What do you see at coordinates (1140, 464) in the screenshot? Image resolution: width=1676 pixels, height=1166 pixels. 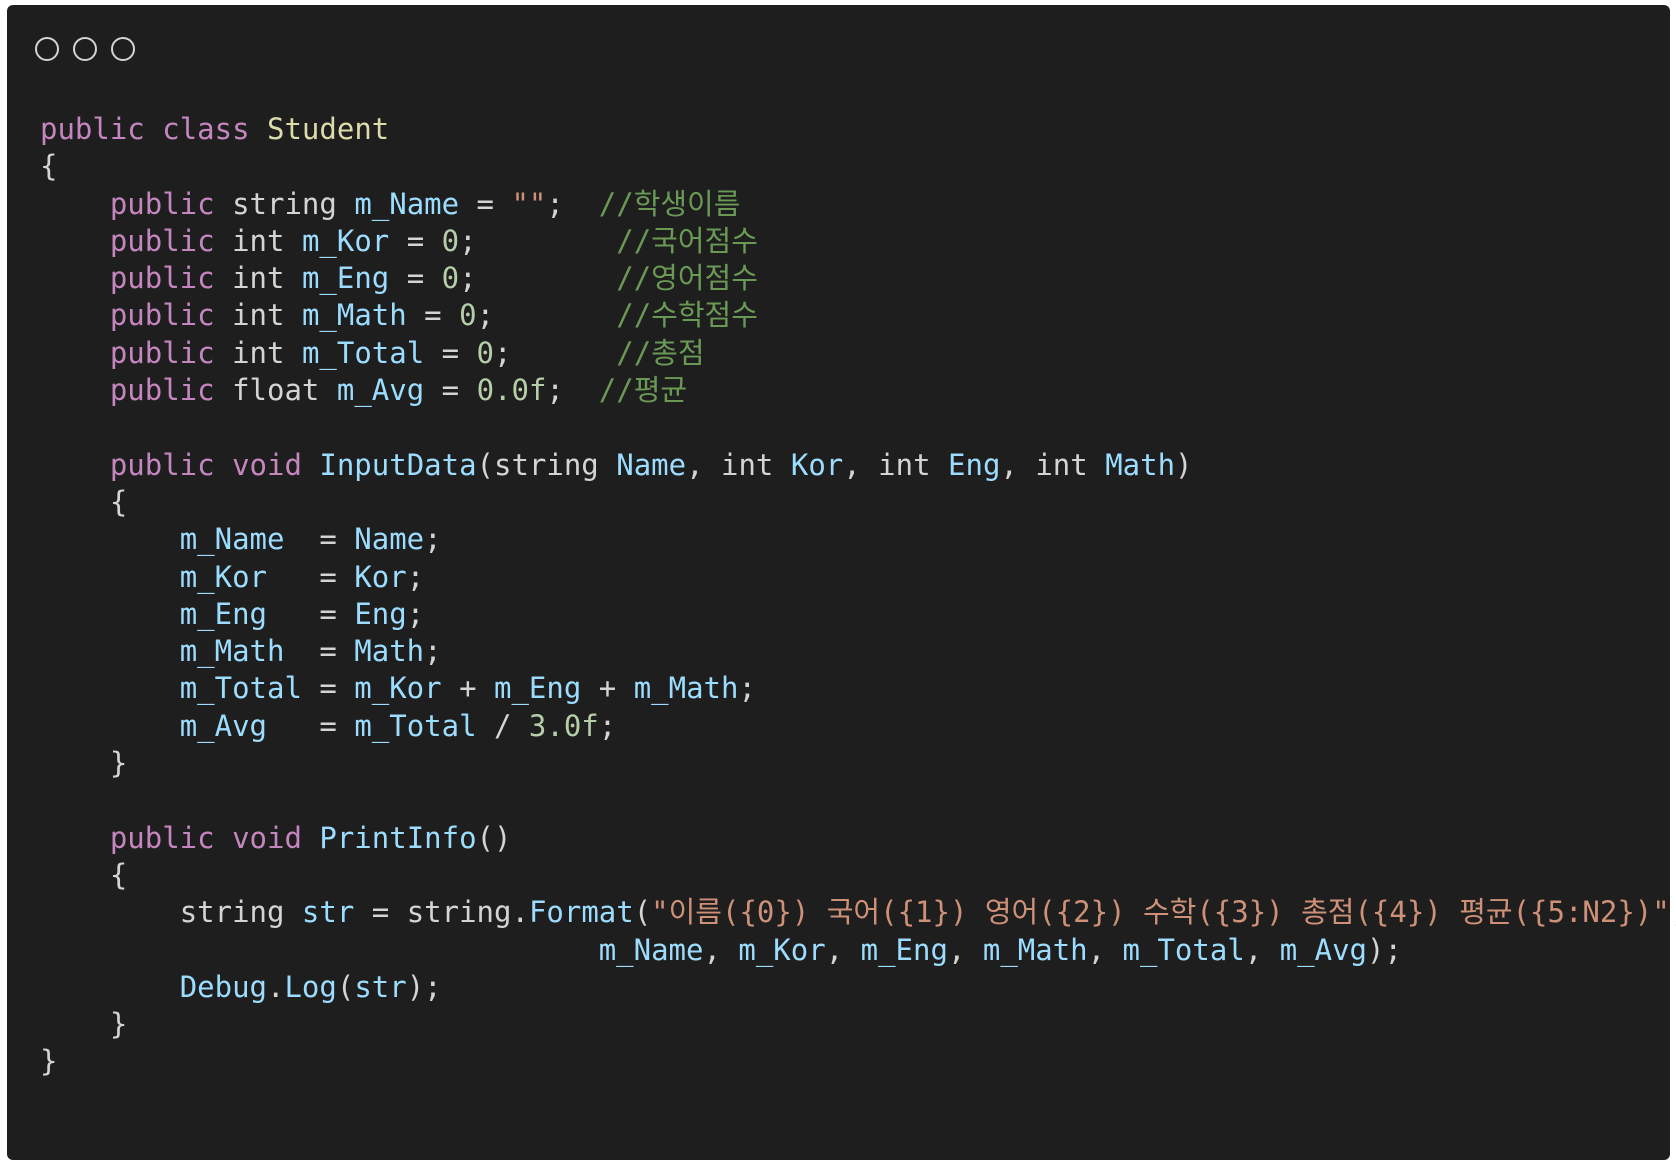 I see `code-token-var: Math` at bounding box center [1140, 464].